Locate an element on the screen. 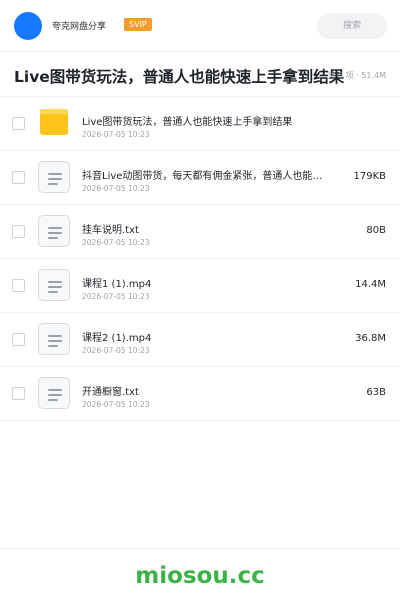  list-item: Live图带货玩法，普通人也能快速上手拿到结果 2026-07-05 10:23 is located at coordinates (200, 124).